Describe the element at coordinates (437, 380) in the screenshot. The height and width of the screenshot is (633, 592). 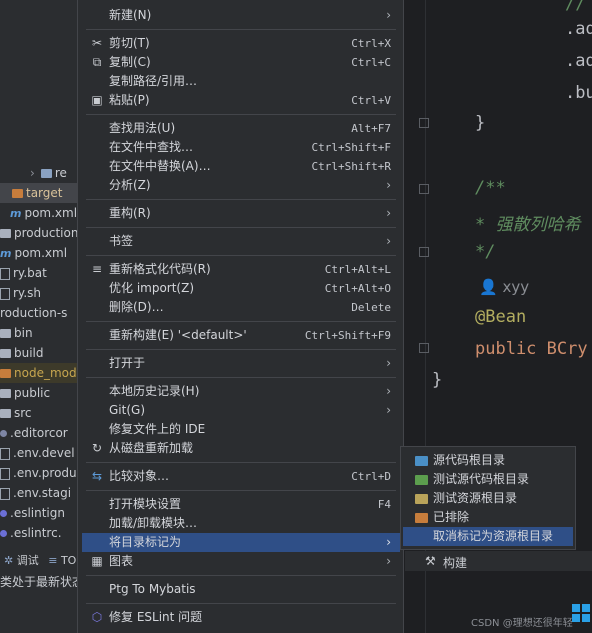
I see `code-line: }` at that location.